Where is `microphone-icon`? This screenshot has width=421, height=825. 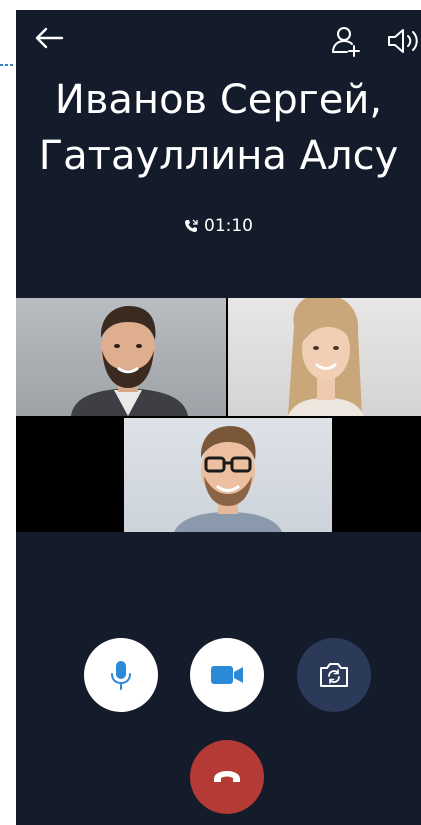
microphone-icon is located at coordinates (121, 675).